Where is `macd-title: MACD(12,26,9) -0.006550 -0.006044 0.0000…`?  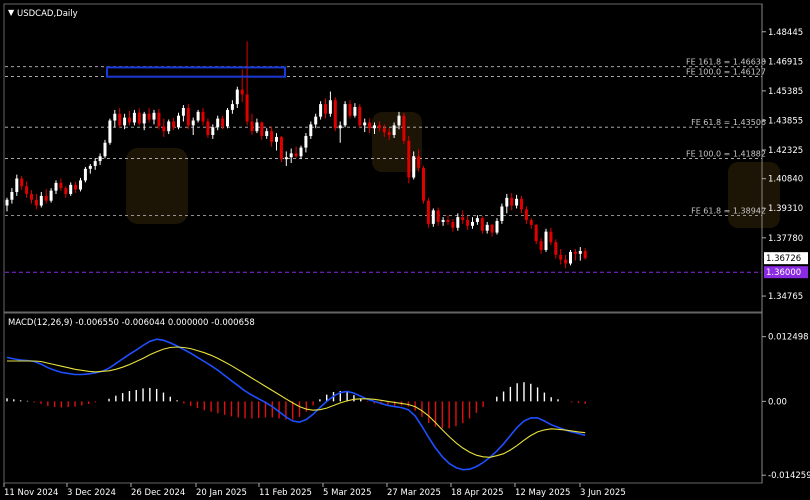 macd-title: MACD(12,26,9) -0.006550 -0.006044 0.0000… is located at coordinates (131, 323).